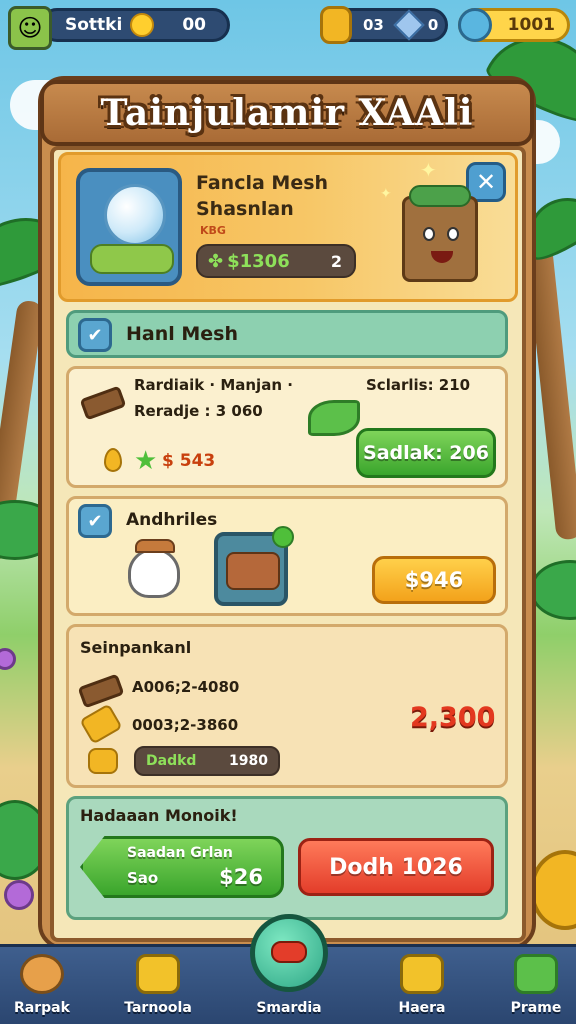 Image resolution: width=576 pixels, height=1024 pixels. What do you see at coordinates (143, 878) in the screenshot?
I see `section4-green-line2-left: Sao` at bounding box center [143, 878].